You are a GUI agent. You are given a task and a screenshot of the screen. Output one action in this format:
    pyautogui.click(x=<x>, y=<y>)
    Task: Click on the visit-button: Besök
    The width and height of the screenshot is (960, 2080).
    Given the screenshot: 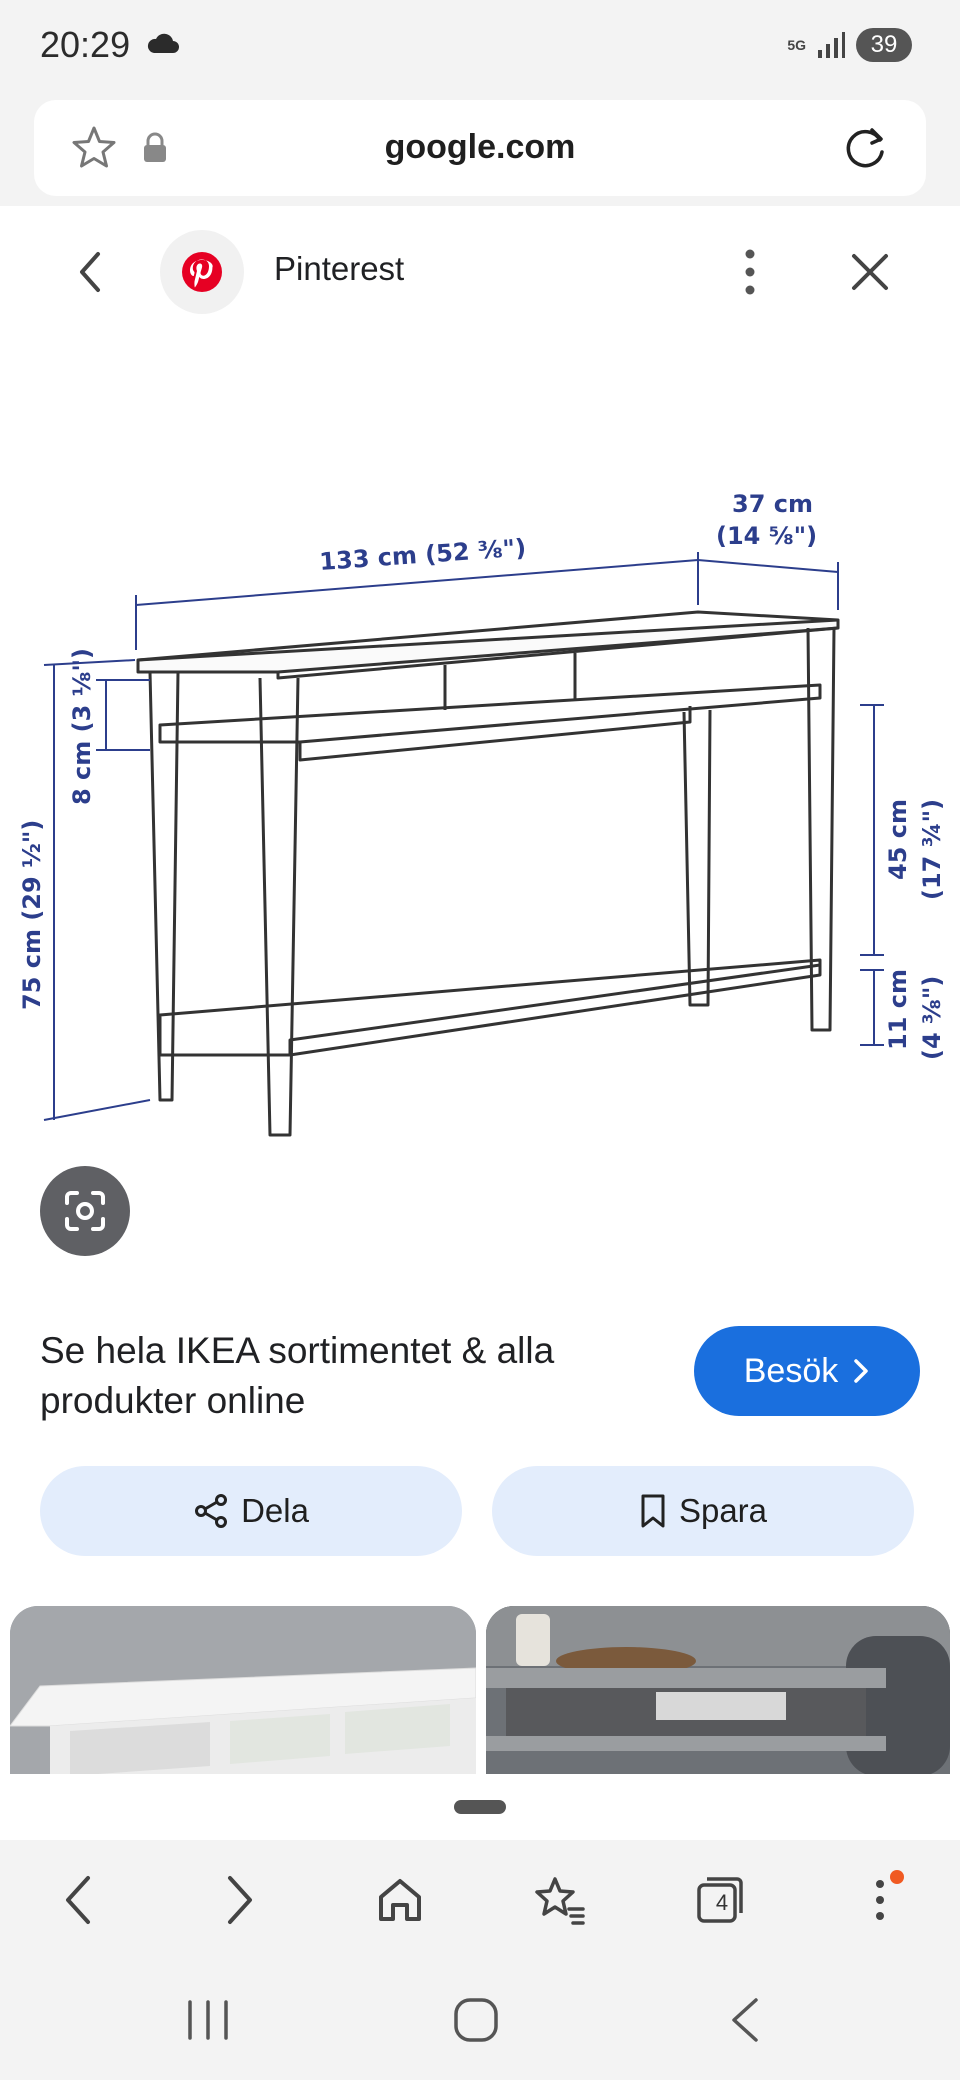 What is the action you would take?
    pyautogui.click(x=807, y=1371)
    